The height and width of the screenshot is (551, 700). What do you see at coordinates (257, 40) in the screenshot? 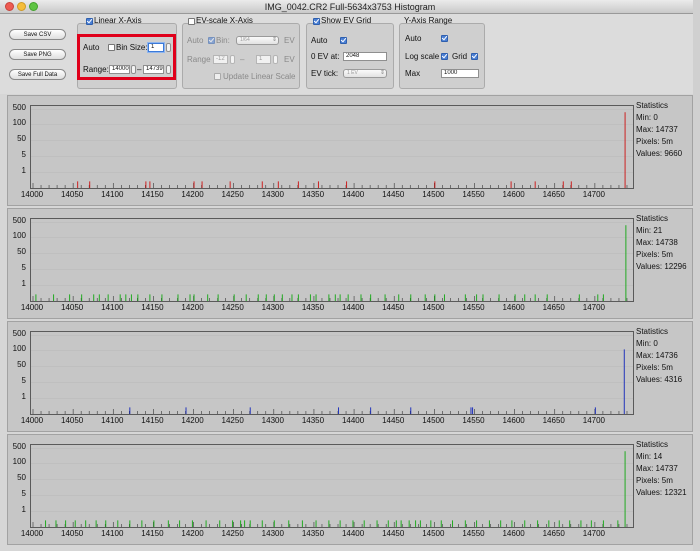
I see `ev-bin-select: 1/64` at bounding box center [257, 40].